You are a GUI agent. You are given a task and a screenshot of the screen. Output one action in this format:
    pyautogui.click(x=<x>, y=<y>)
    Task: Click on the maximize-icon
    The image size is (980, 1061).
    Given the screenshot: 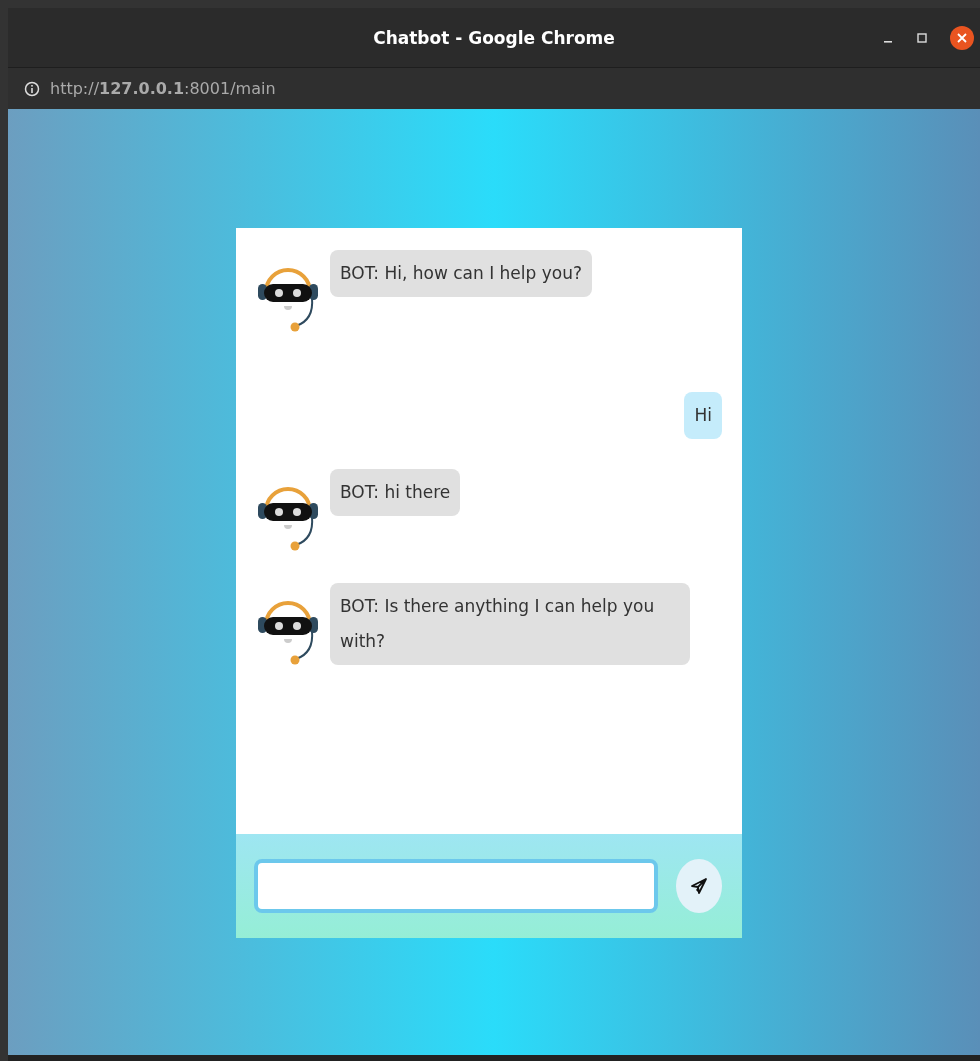 What is the action you would take?
    pyautogui.click(x=922, y=38)
    